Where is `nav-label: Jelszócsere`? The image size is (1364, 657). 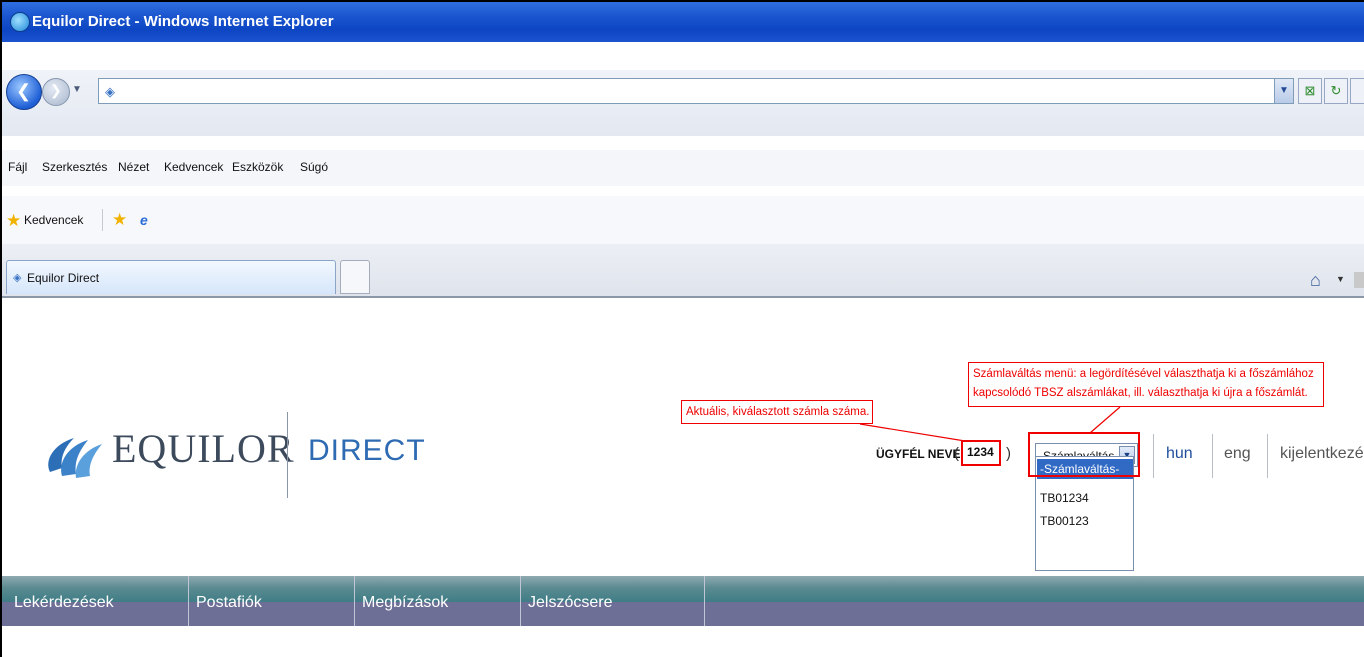 nav-label: Jelszócsere is located at coordinates (570, 602).